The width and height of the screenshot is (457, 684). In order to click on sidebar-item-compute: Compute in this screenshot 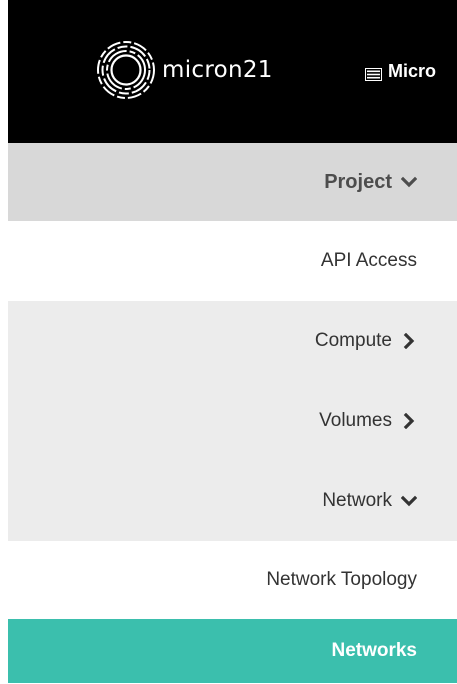, I will do `click(232, 341)`.